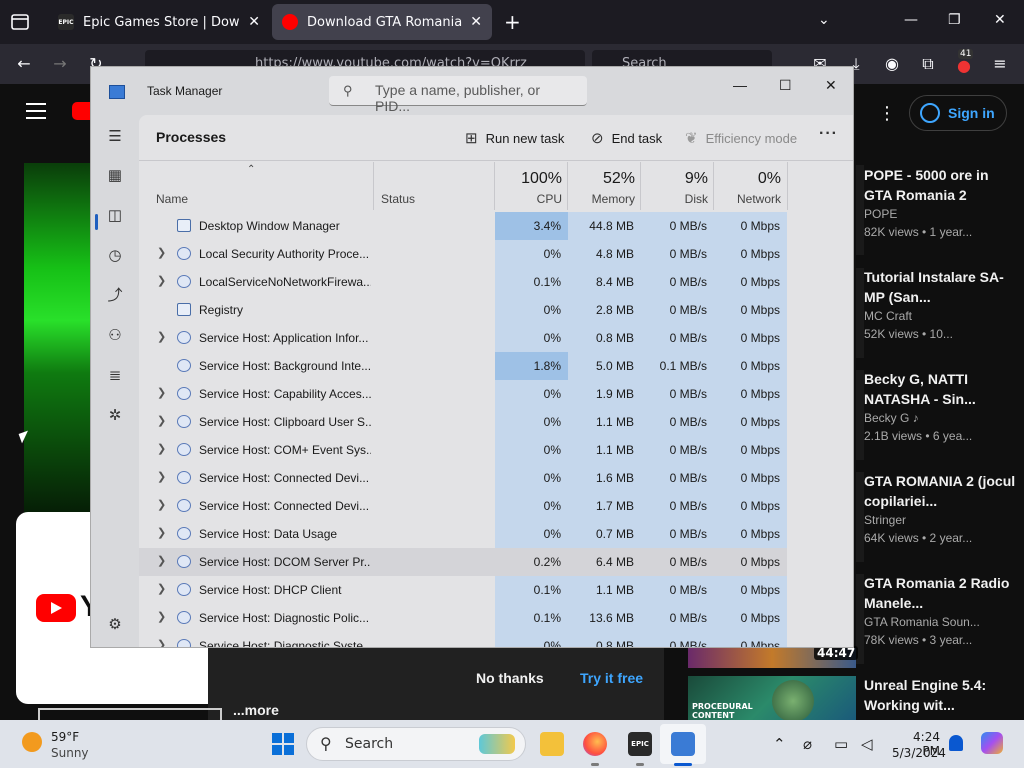  Describe the element at coordinates (20, 22) in the screenshot. I see `tab-list-icon` at that location.